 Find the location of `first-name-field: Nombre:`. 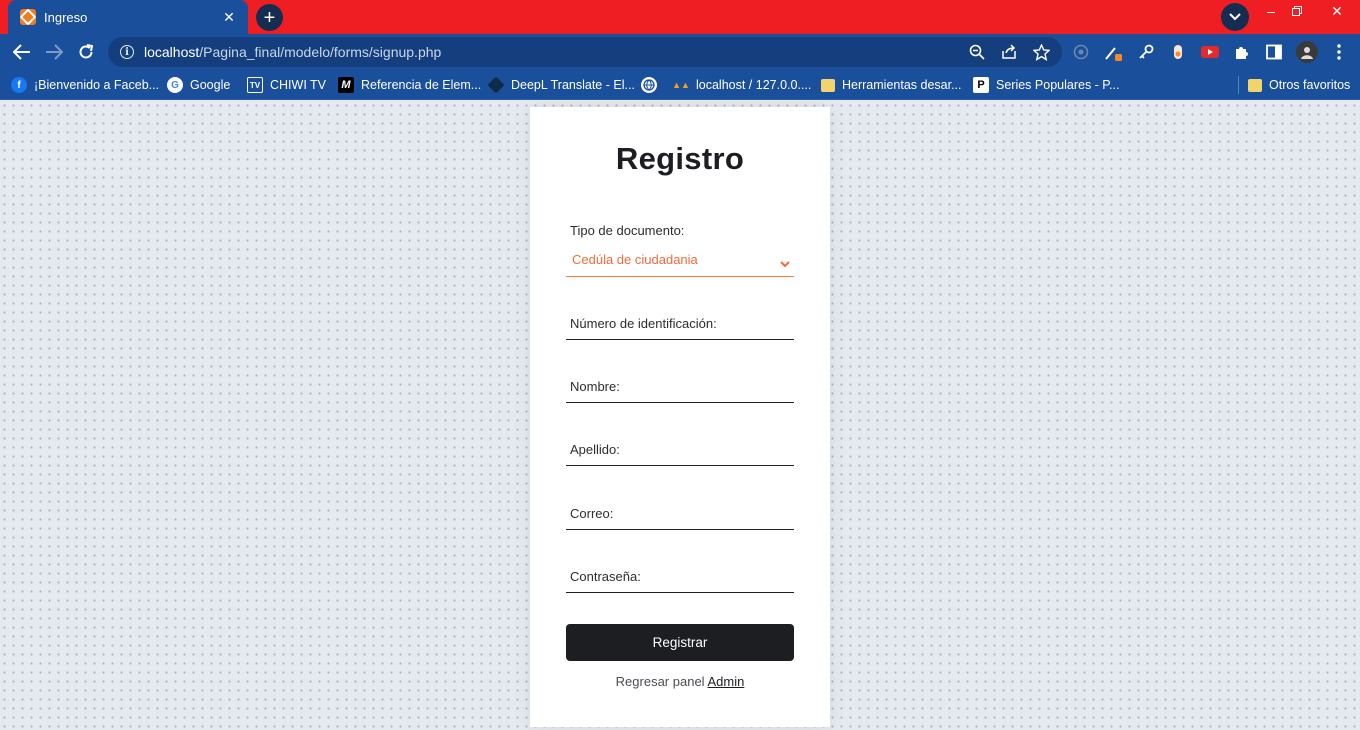

first-name-field: Nombre: is located at coordinates (680, 386).